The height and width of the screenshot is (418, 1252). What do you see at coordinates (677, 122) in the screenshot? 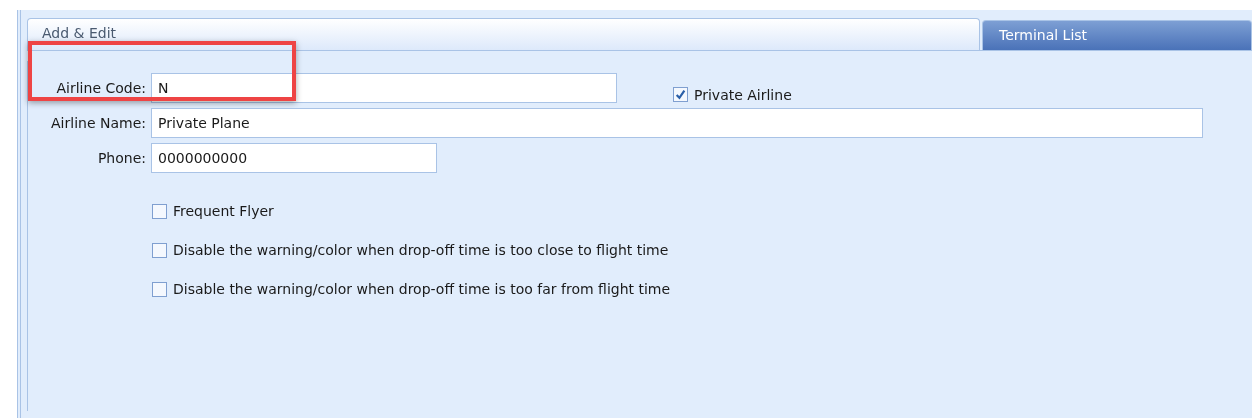
I see `input-field: Private Plane` at bounding box center [677, 122].